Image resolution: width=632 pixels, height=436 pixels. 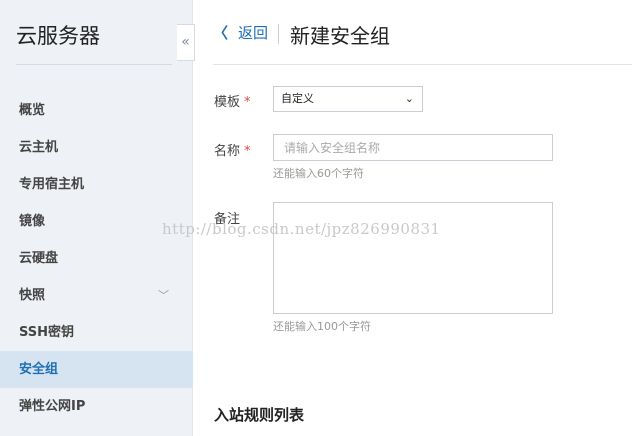 What do you see at coordinates (96, 295) in the screenshot?
I see `sidebar-item-snapshot: 快照 ﹀` at bounding box center [96, 295].